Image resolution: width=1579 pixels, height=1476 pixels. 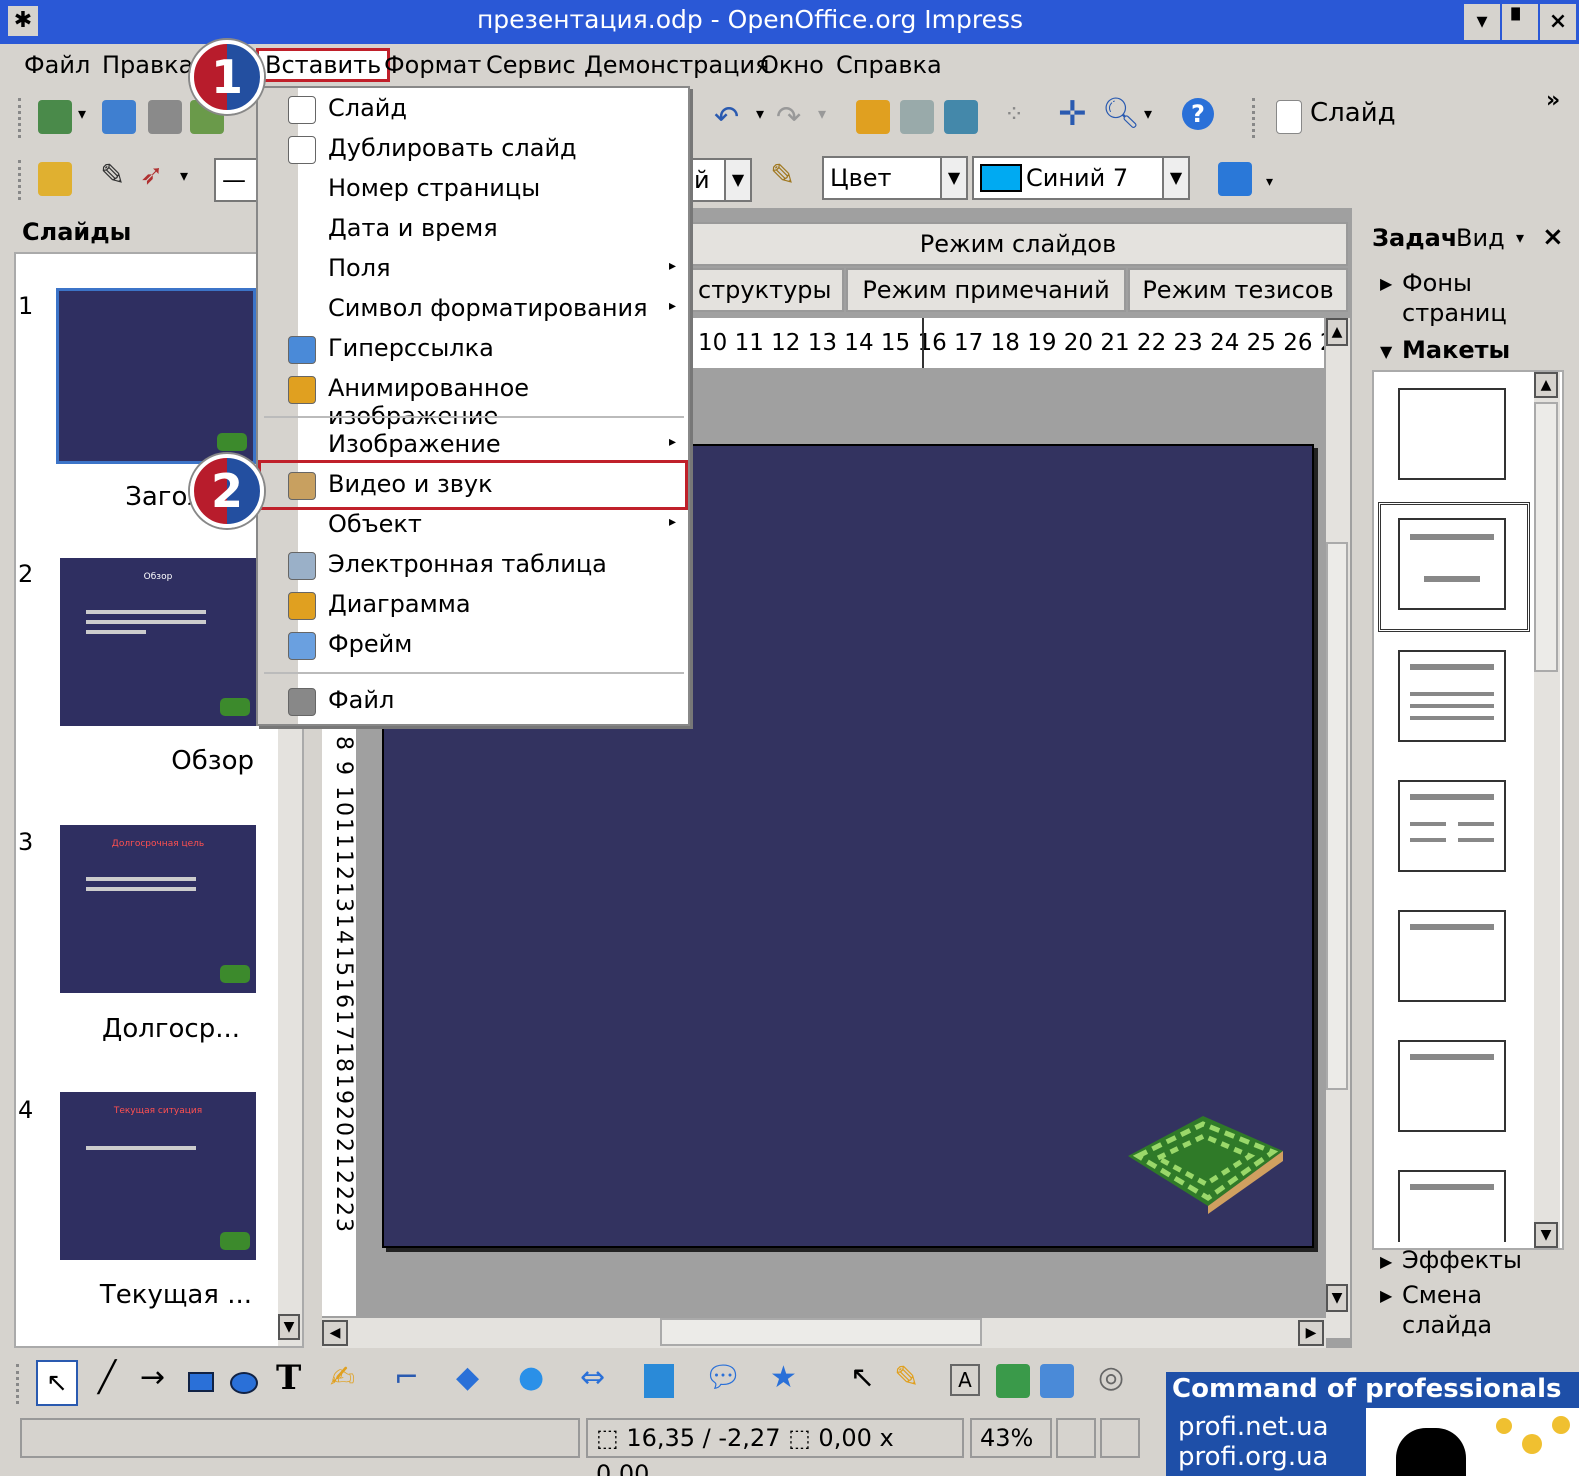 What do you see at coordinates (723, 1377) in the screenshot?
I see `callouts-icon: 💬︎` at bounding box center [723, 1377].